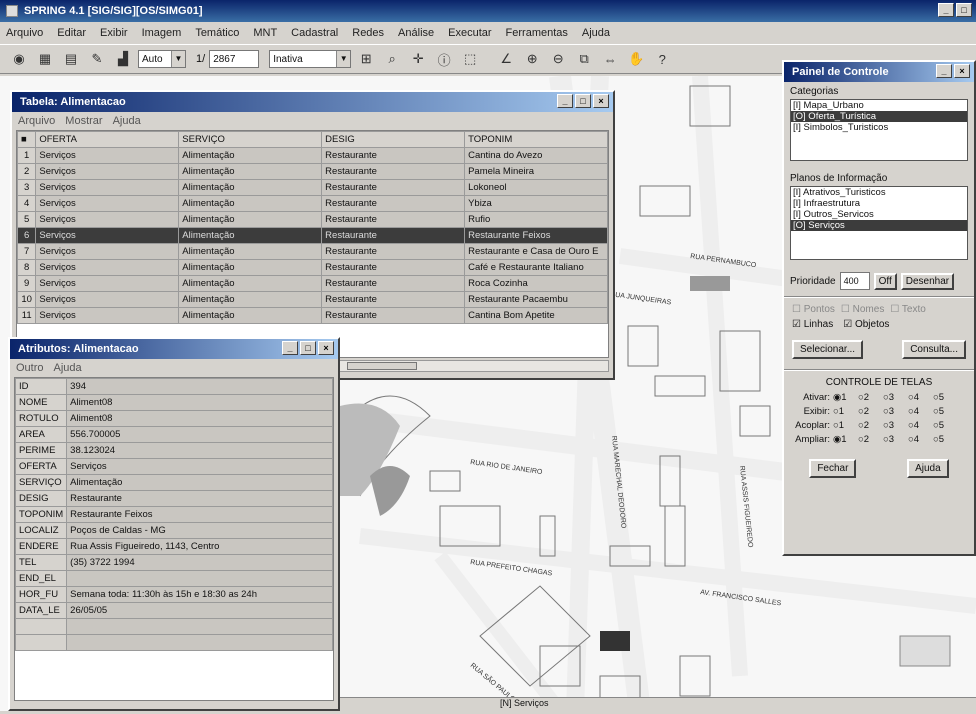 The image size is (976, 714). I want to click on row-number: 9, so click(27, 283).